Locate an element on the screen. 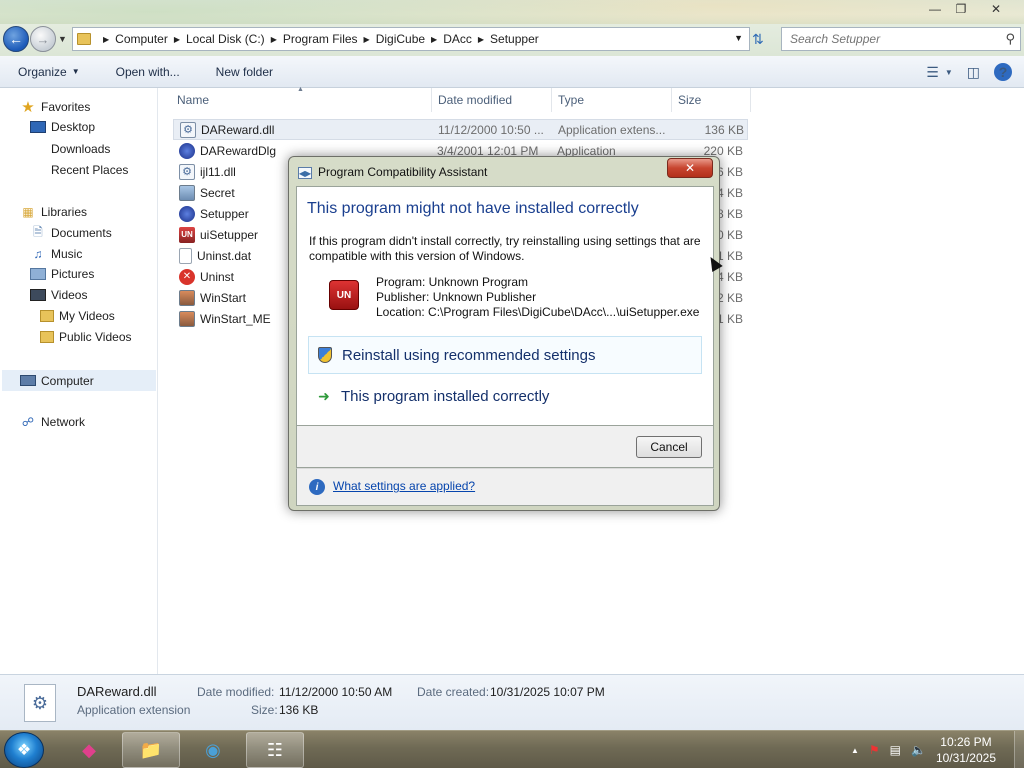 The height and width of the screenshot is (768, 1024). organize-menu: Organize ▼ is located at coordinates (49, 72).